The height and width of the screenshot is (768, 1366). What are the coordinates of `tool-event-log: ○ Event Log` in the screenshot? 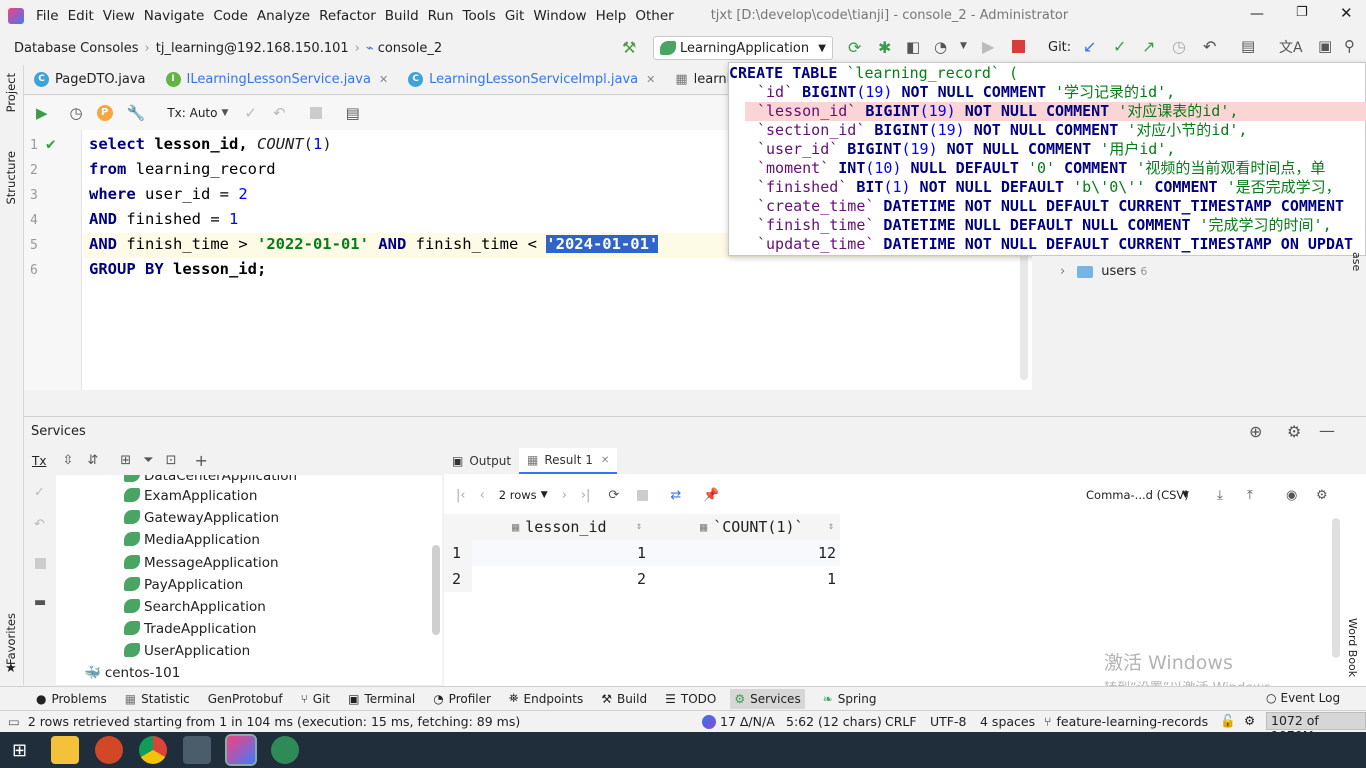 It's located at (1303, 698).